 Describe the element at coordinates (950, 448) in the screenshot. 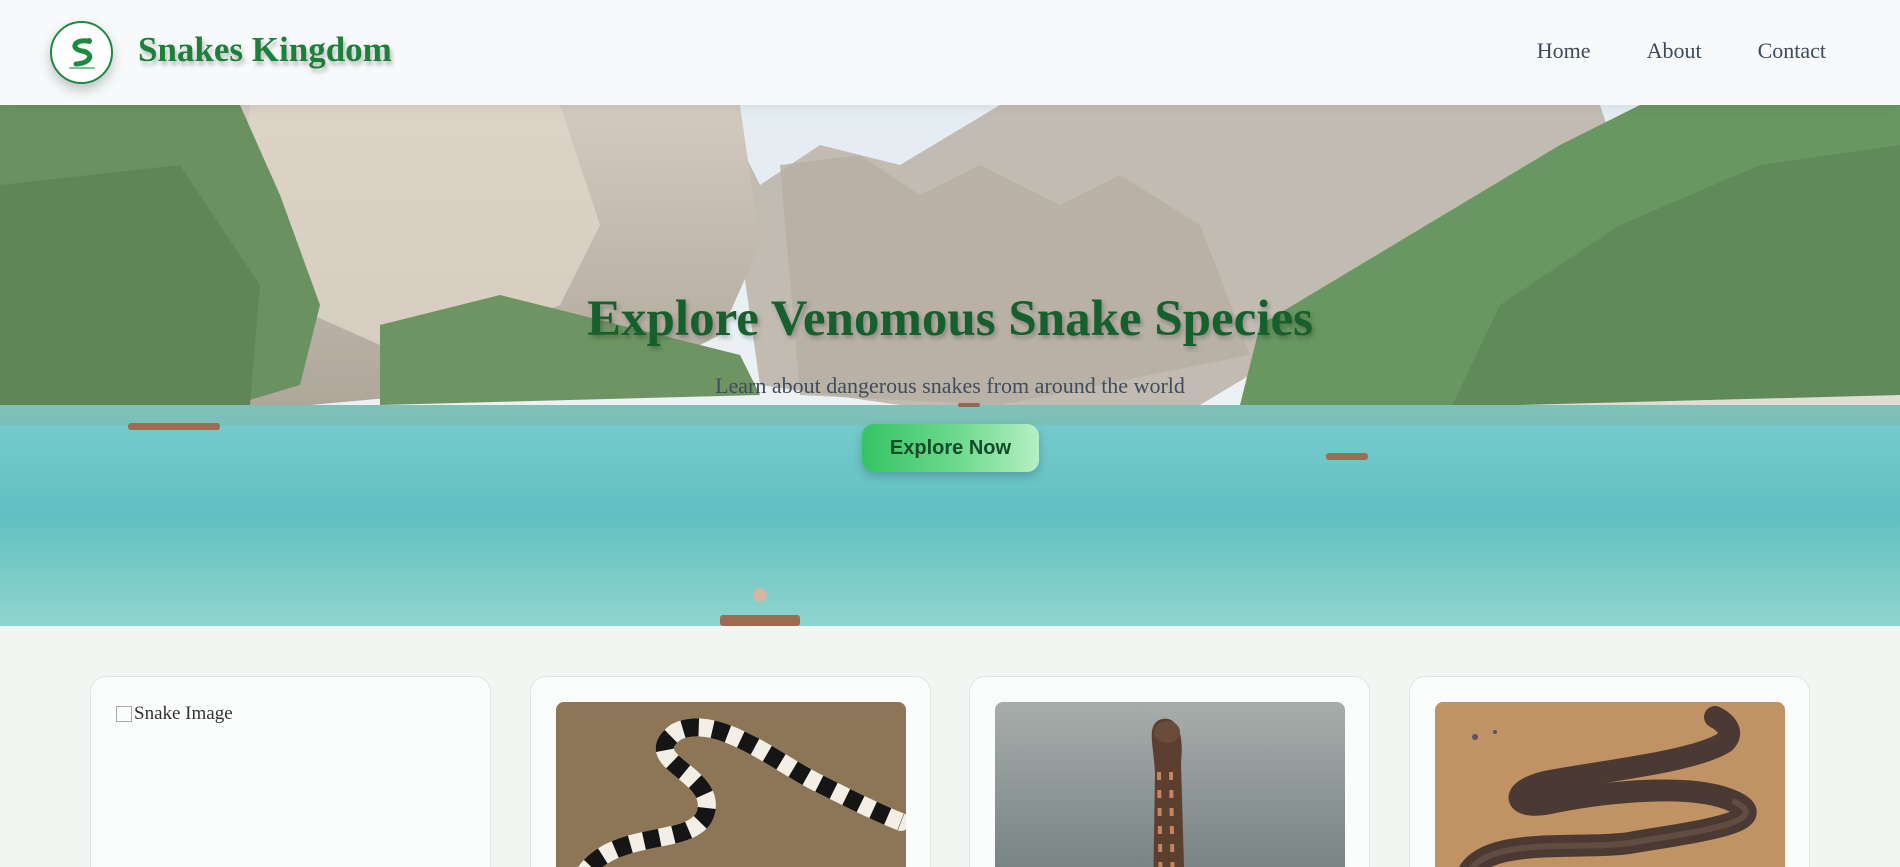

I see `explore-now-button: Explore Now` at that location.